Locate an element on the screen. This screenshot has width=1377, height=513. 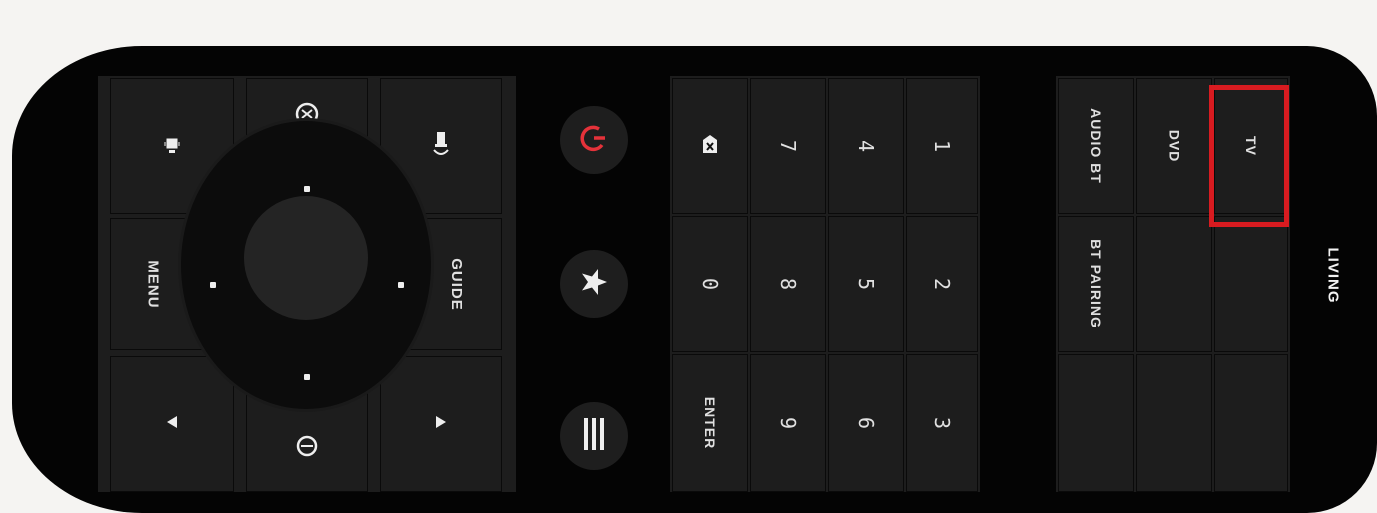
dpad-up-arrow is located at coordinates (307, 189).